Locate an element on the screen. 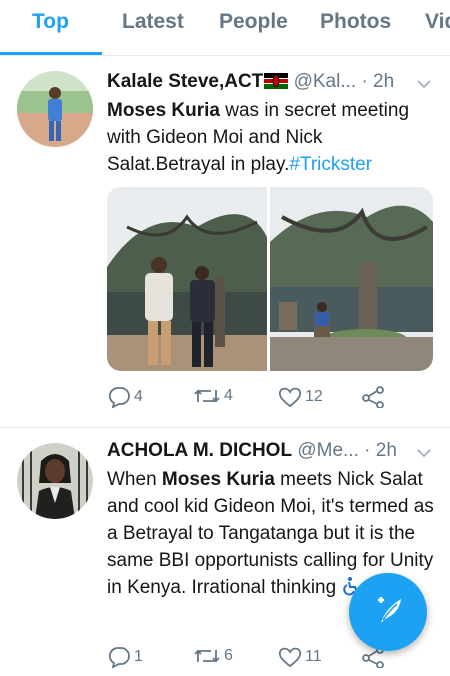 The width and height of the screenshot is (450, 676). active-tab-indicator is located at coordinates (51, 53).